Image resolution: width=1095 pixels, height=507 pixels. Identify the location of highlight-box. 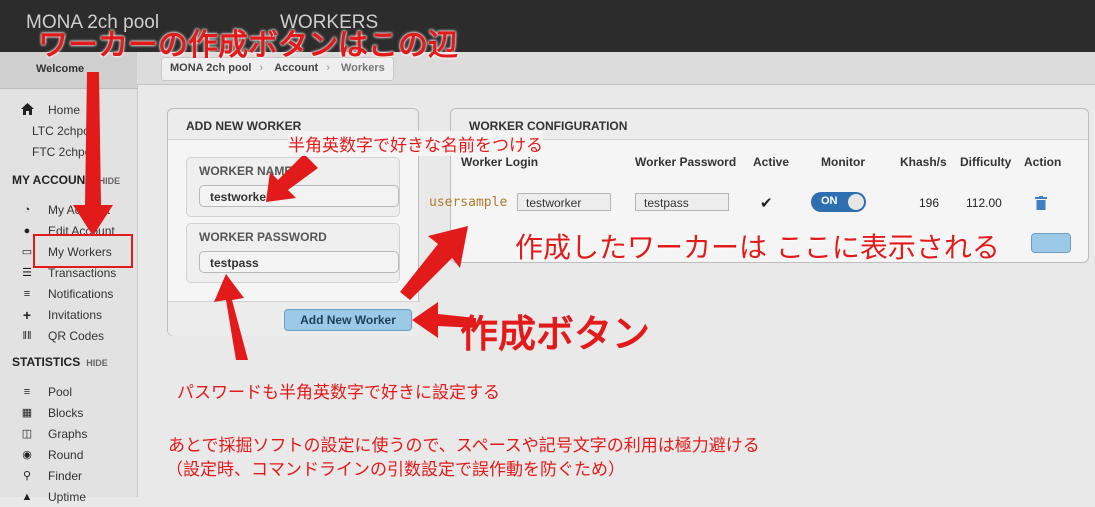
(83, 251).